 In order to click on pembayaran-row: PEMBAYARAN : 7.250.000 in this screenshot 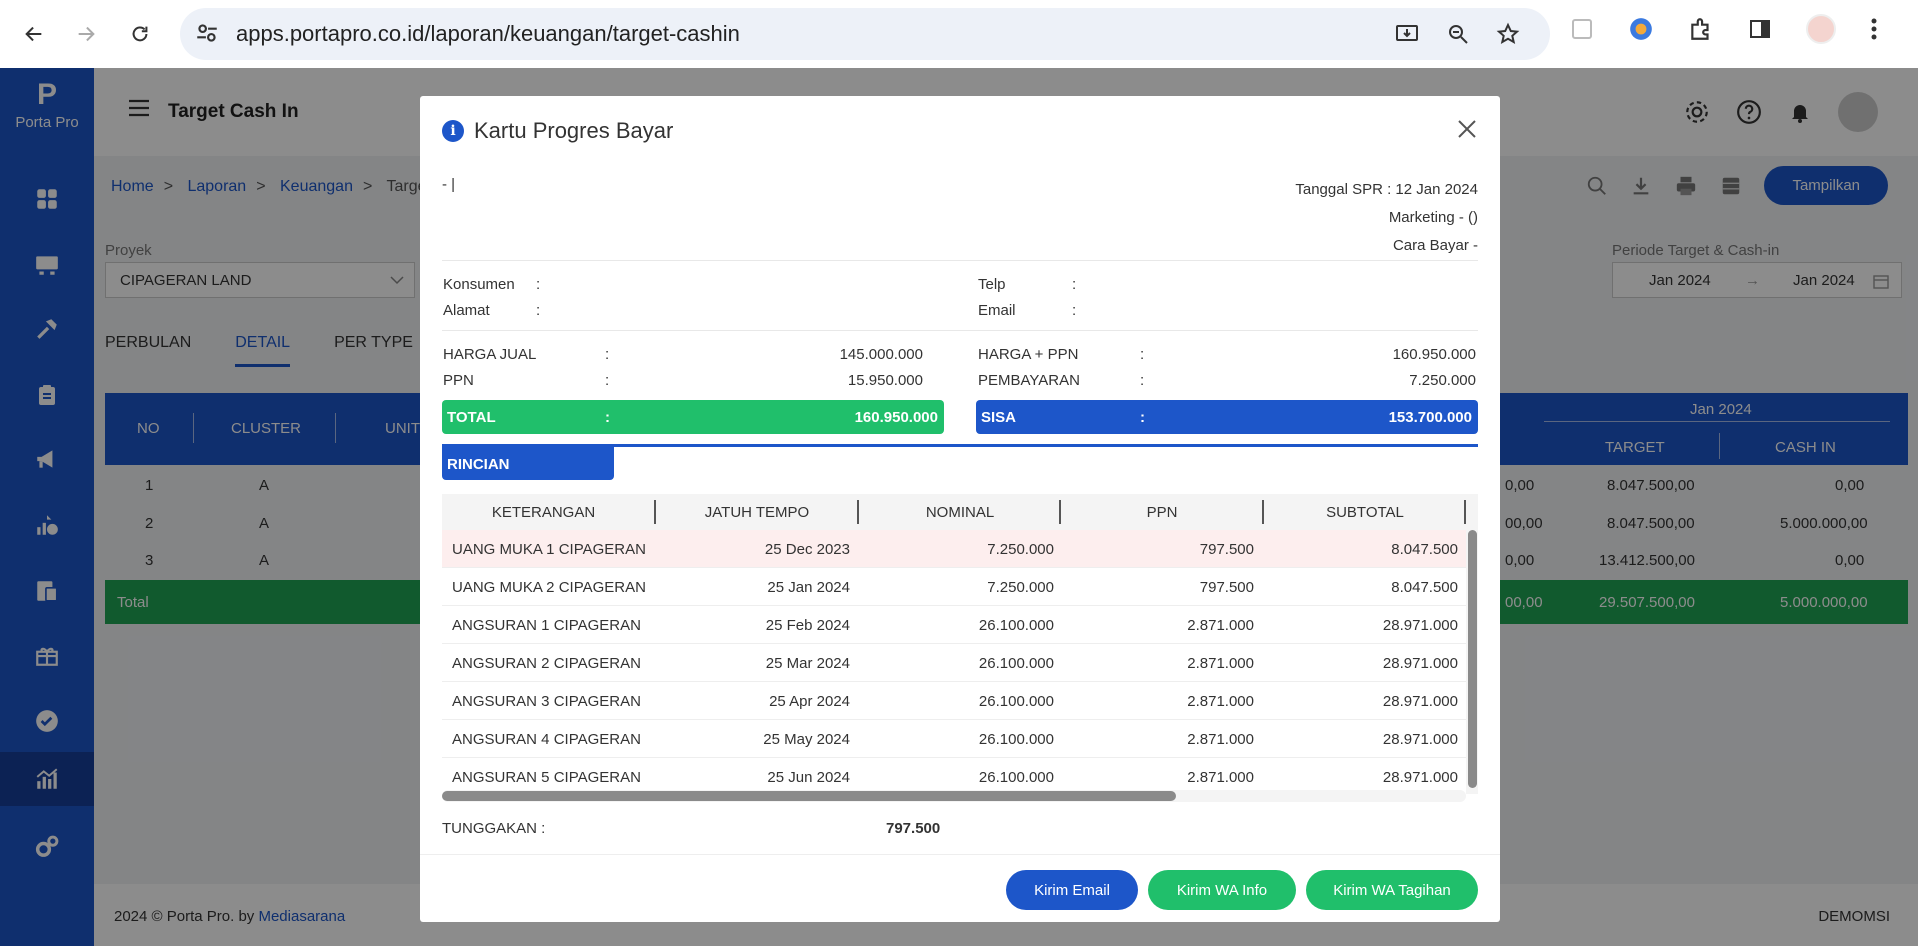, I will do `click(1227, 382)`.